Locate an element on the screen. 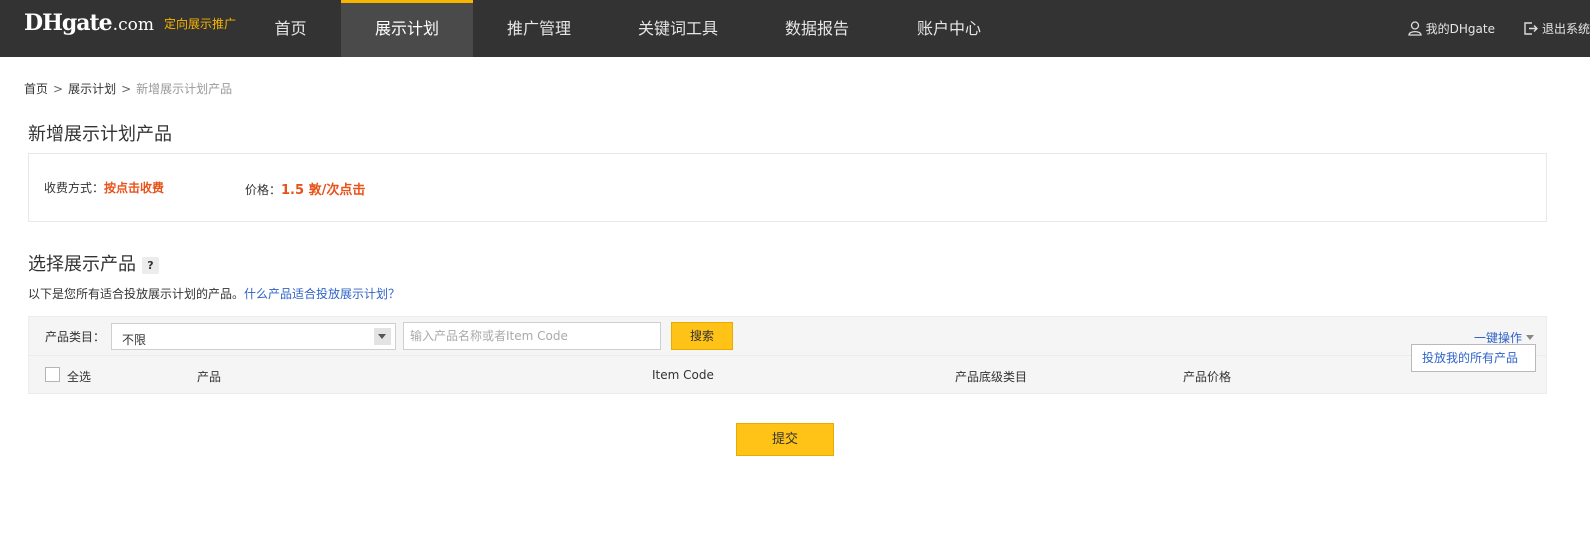 This screenshot has height=537, width=1590. breadcrumb: 首页 > 展示计划 > 新增展示计划产品 is located at coordinates (128, 88).